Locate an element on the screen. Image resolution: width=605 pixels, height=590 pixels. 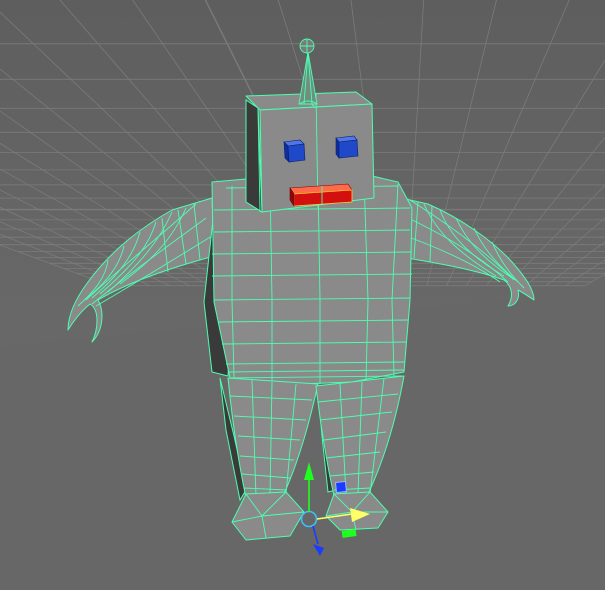
xy-plane-handle is located at coordinates (341, 487).